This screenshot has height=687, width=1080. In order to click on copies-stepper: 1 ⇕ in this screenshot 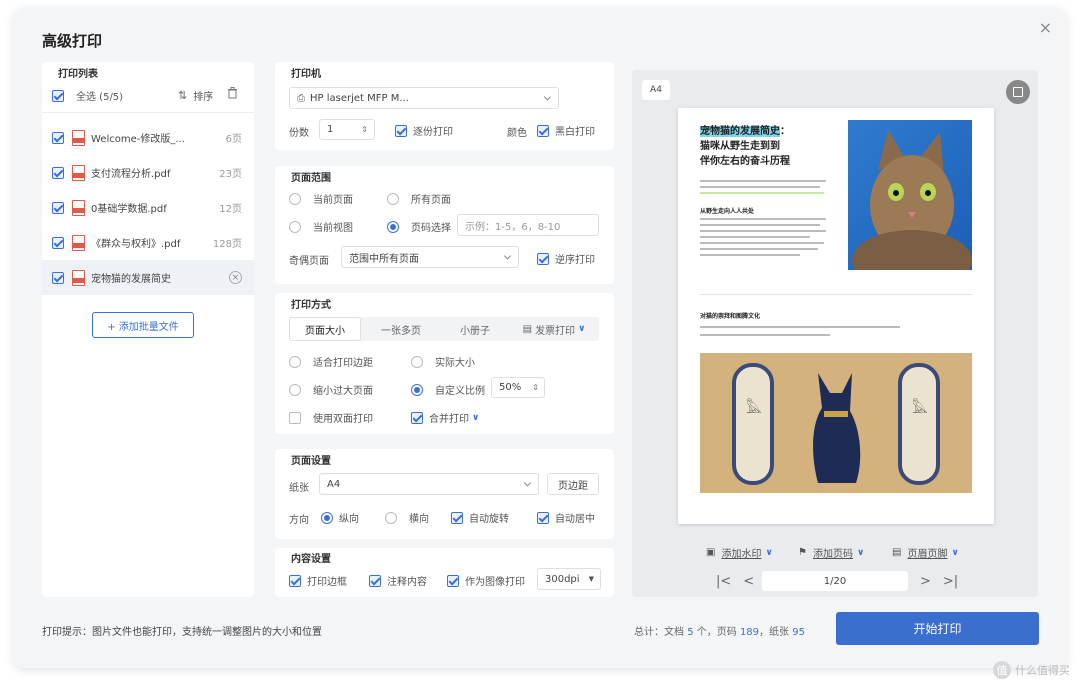, I will do `click(347, 129)`.